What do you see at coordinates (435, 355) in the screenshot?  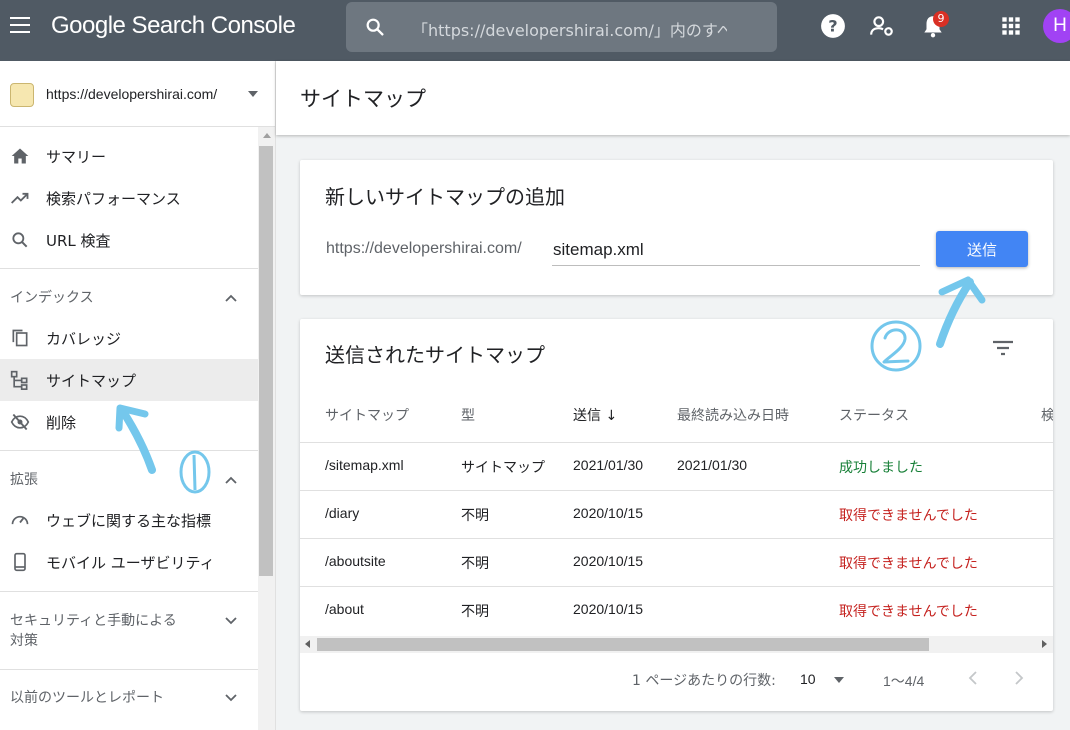 I see `card-title: 送信されたサイトマップ` at bounding box center [435, 355].